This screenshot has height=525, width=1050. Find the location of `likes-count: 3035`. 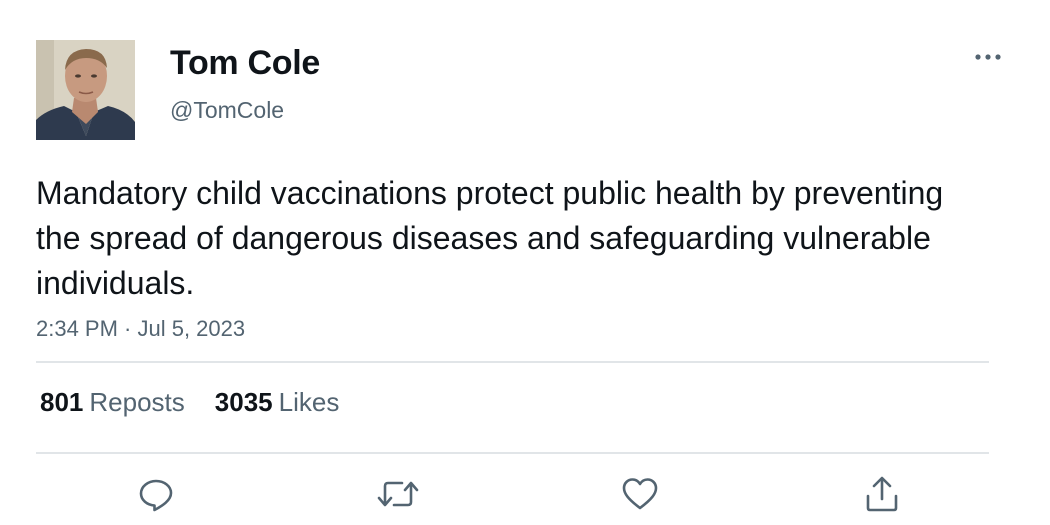

likes-count: 3035 is located at coordinates (243, 402).